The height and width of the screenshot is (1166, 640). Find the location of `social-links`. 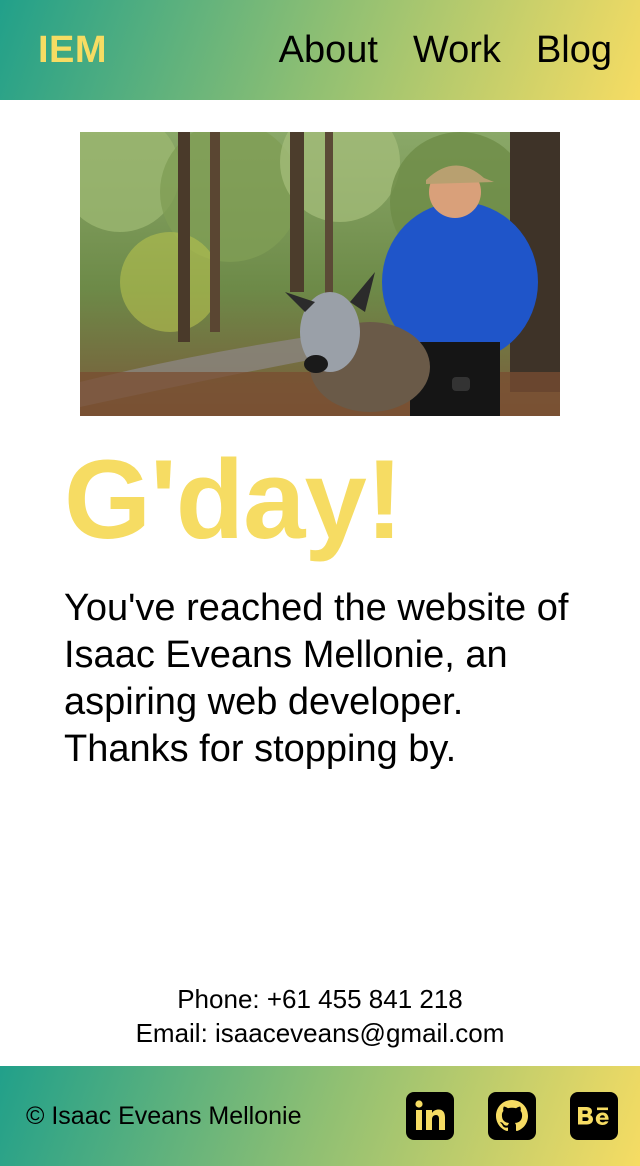

social-links is located at coordinates (512, 1116).